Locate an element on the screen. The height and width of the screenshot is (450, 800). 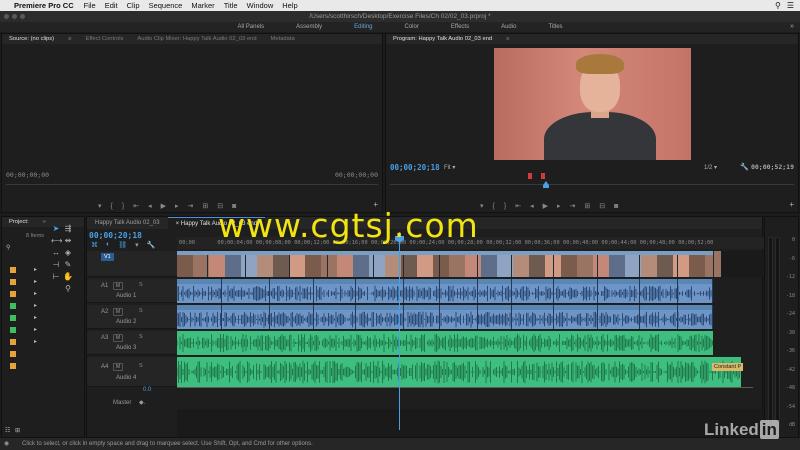
hand-tool-icon: ✋ is located at coordinates (68, 277).